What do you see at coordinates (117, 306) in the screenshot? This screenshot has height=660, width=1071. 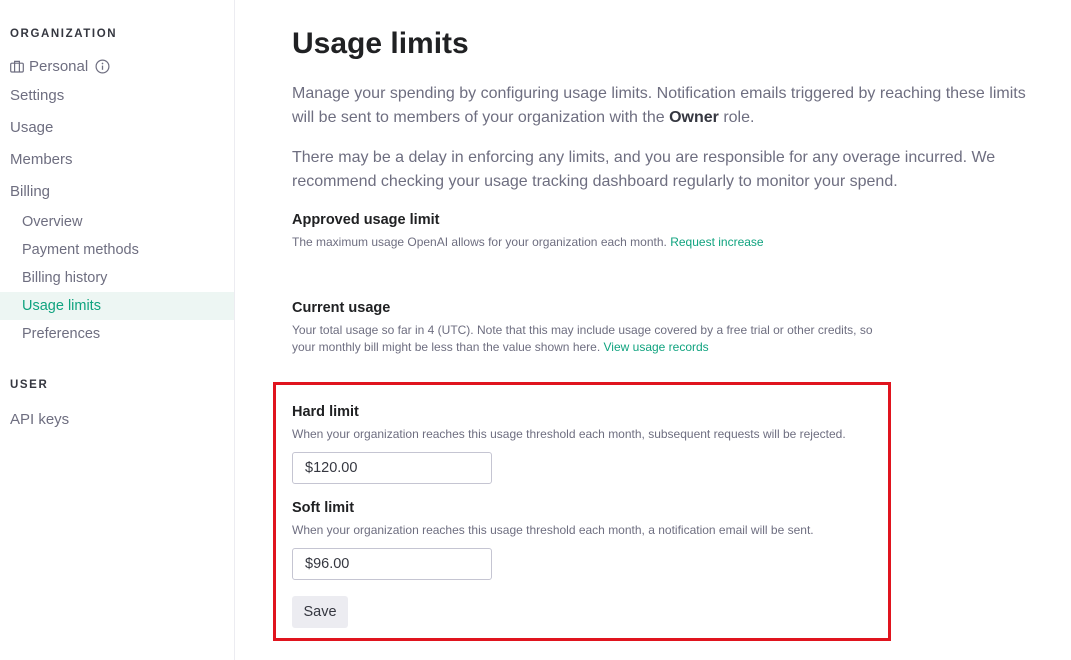 I see `sidebar-item-usage-limits: Usage limits` at bounding box center [117, 306].